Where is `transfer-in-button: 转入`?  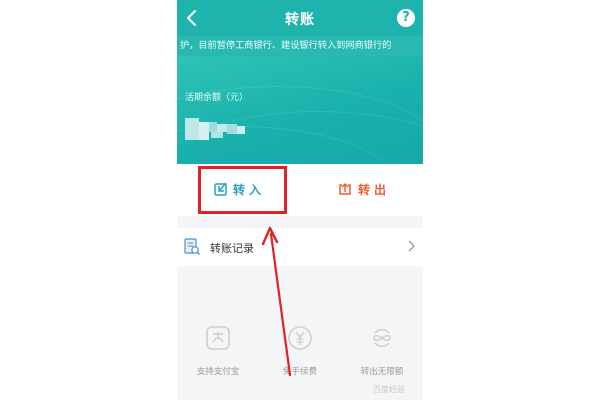 transfer-in-button: 转入 is located at coordinates (238, 190).